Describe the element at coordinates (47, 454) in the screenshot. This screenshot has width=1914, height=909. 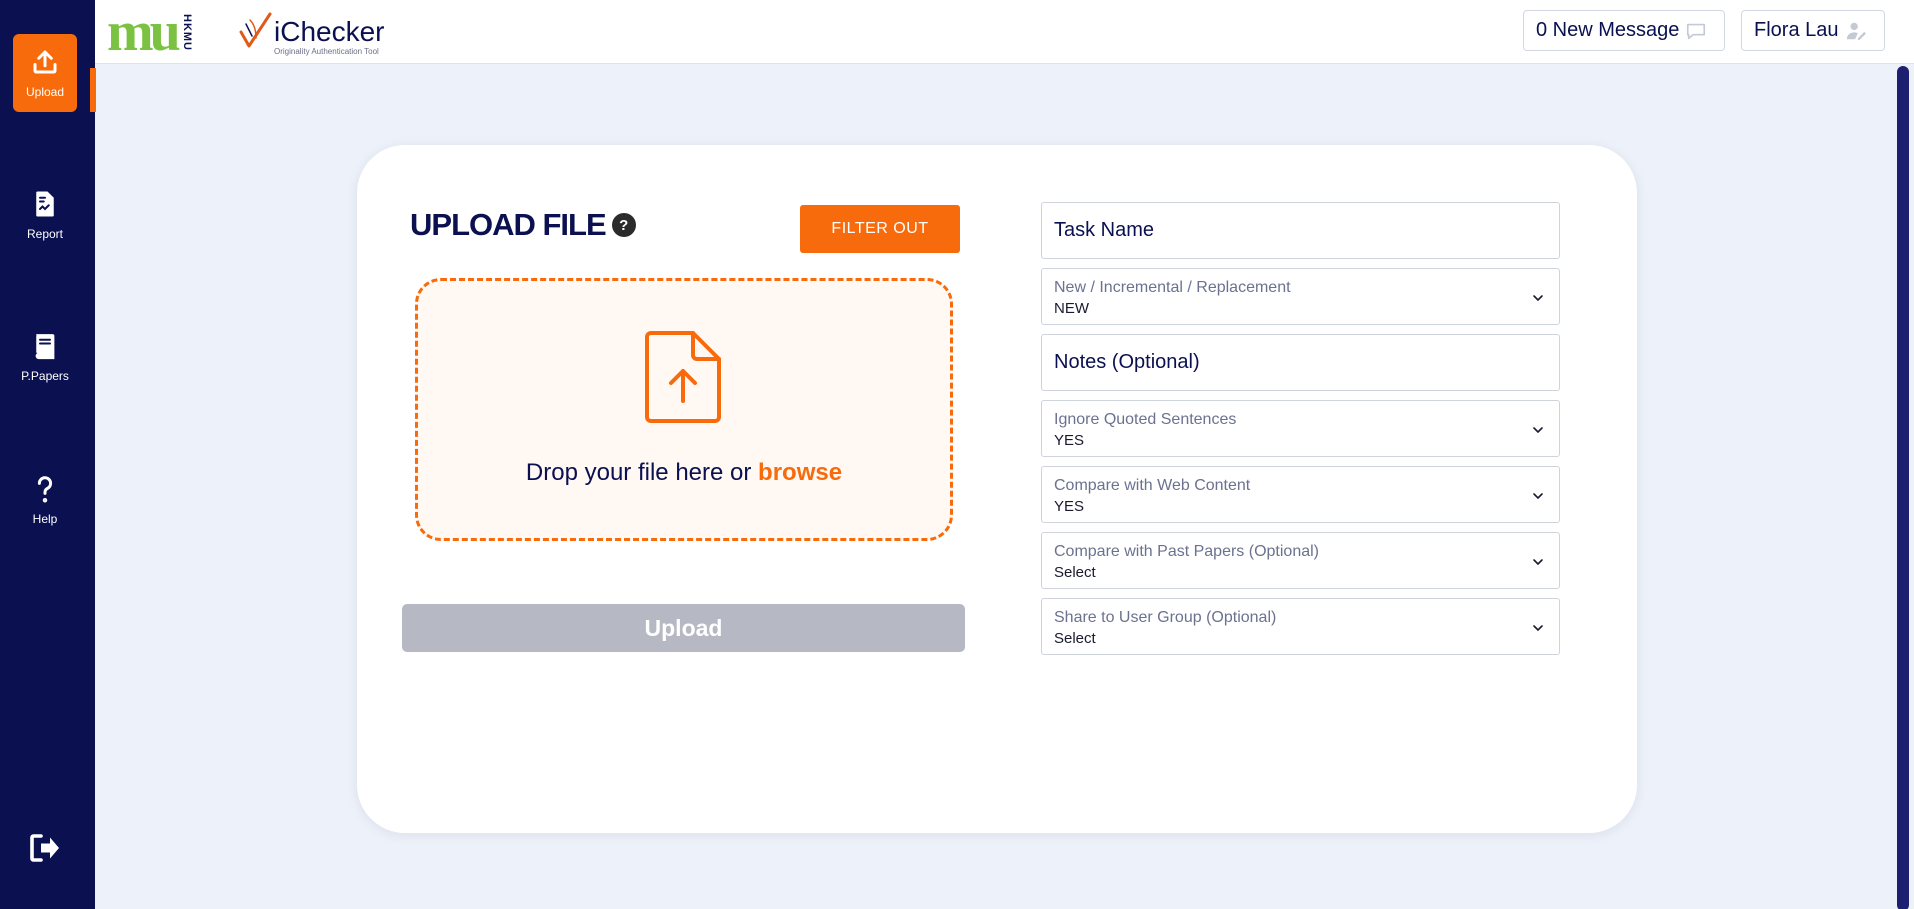
I see `sidebar: Upload Report P.Papers Help` at that location.